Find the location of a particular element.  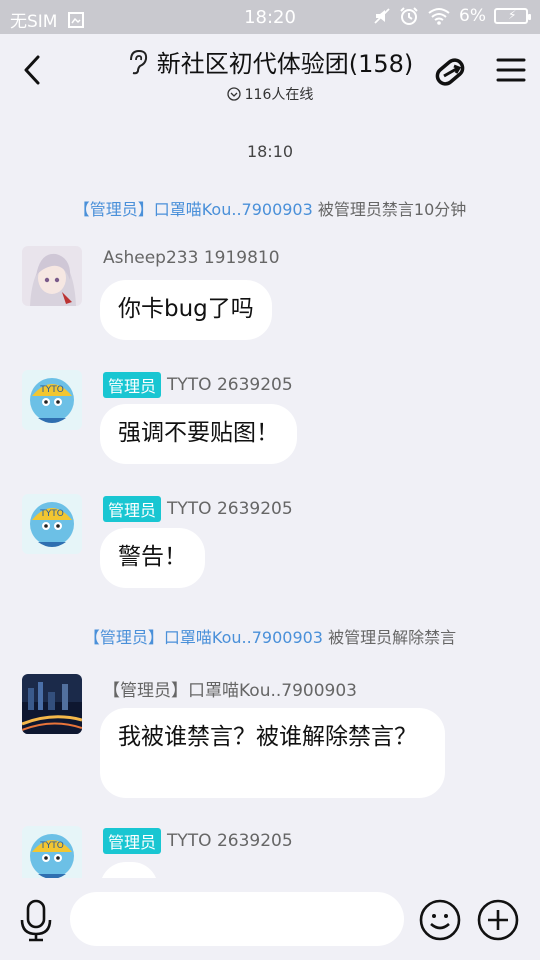

page-title: 新社区初代体验团(158) is located at coordinates (285, 64).